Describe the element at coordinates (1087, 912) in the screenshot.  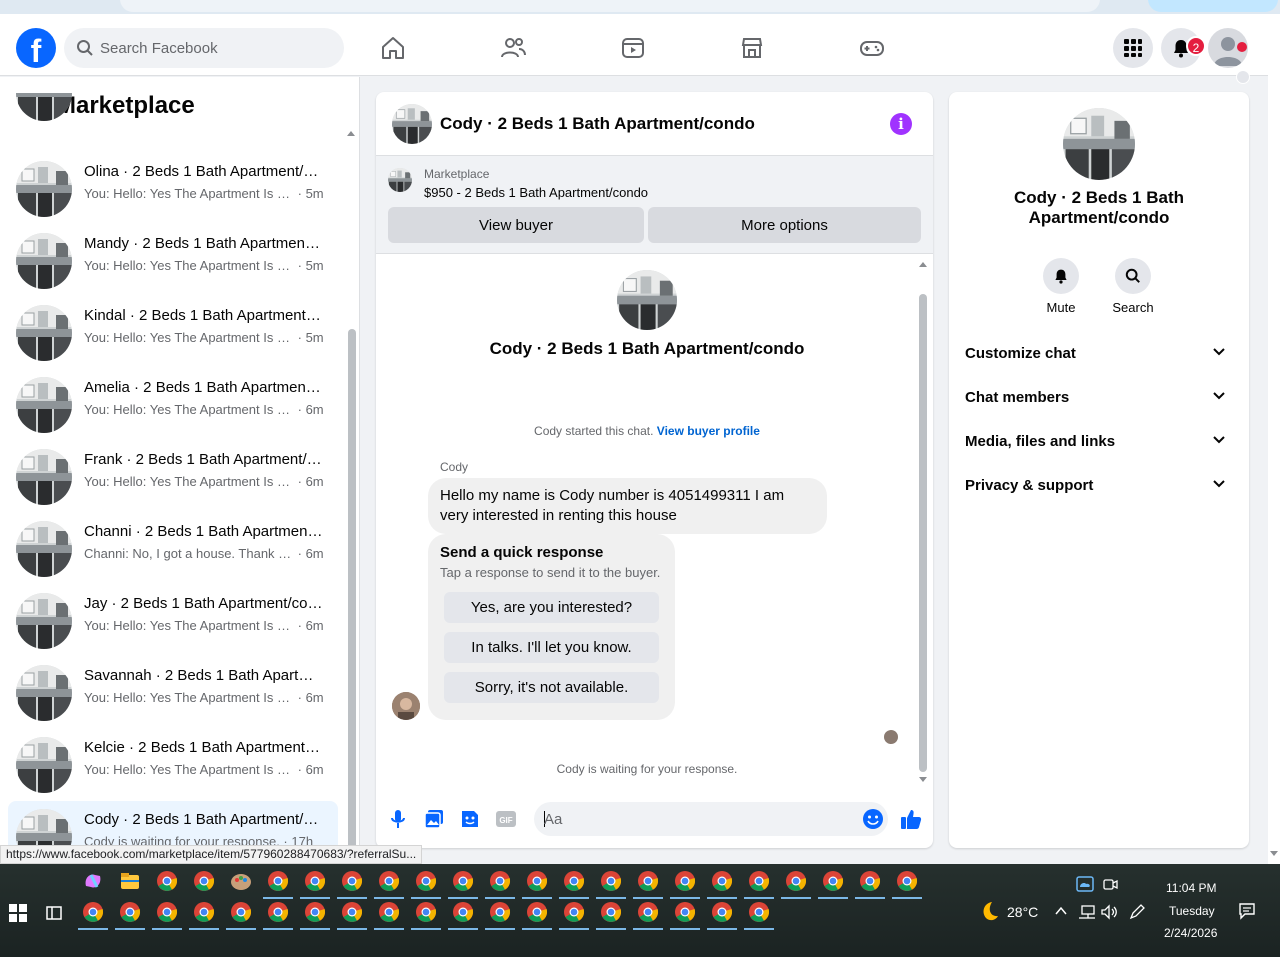
I see `network-icon` at that location.